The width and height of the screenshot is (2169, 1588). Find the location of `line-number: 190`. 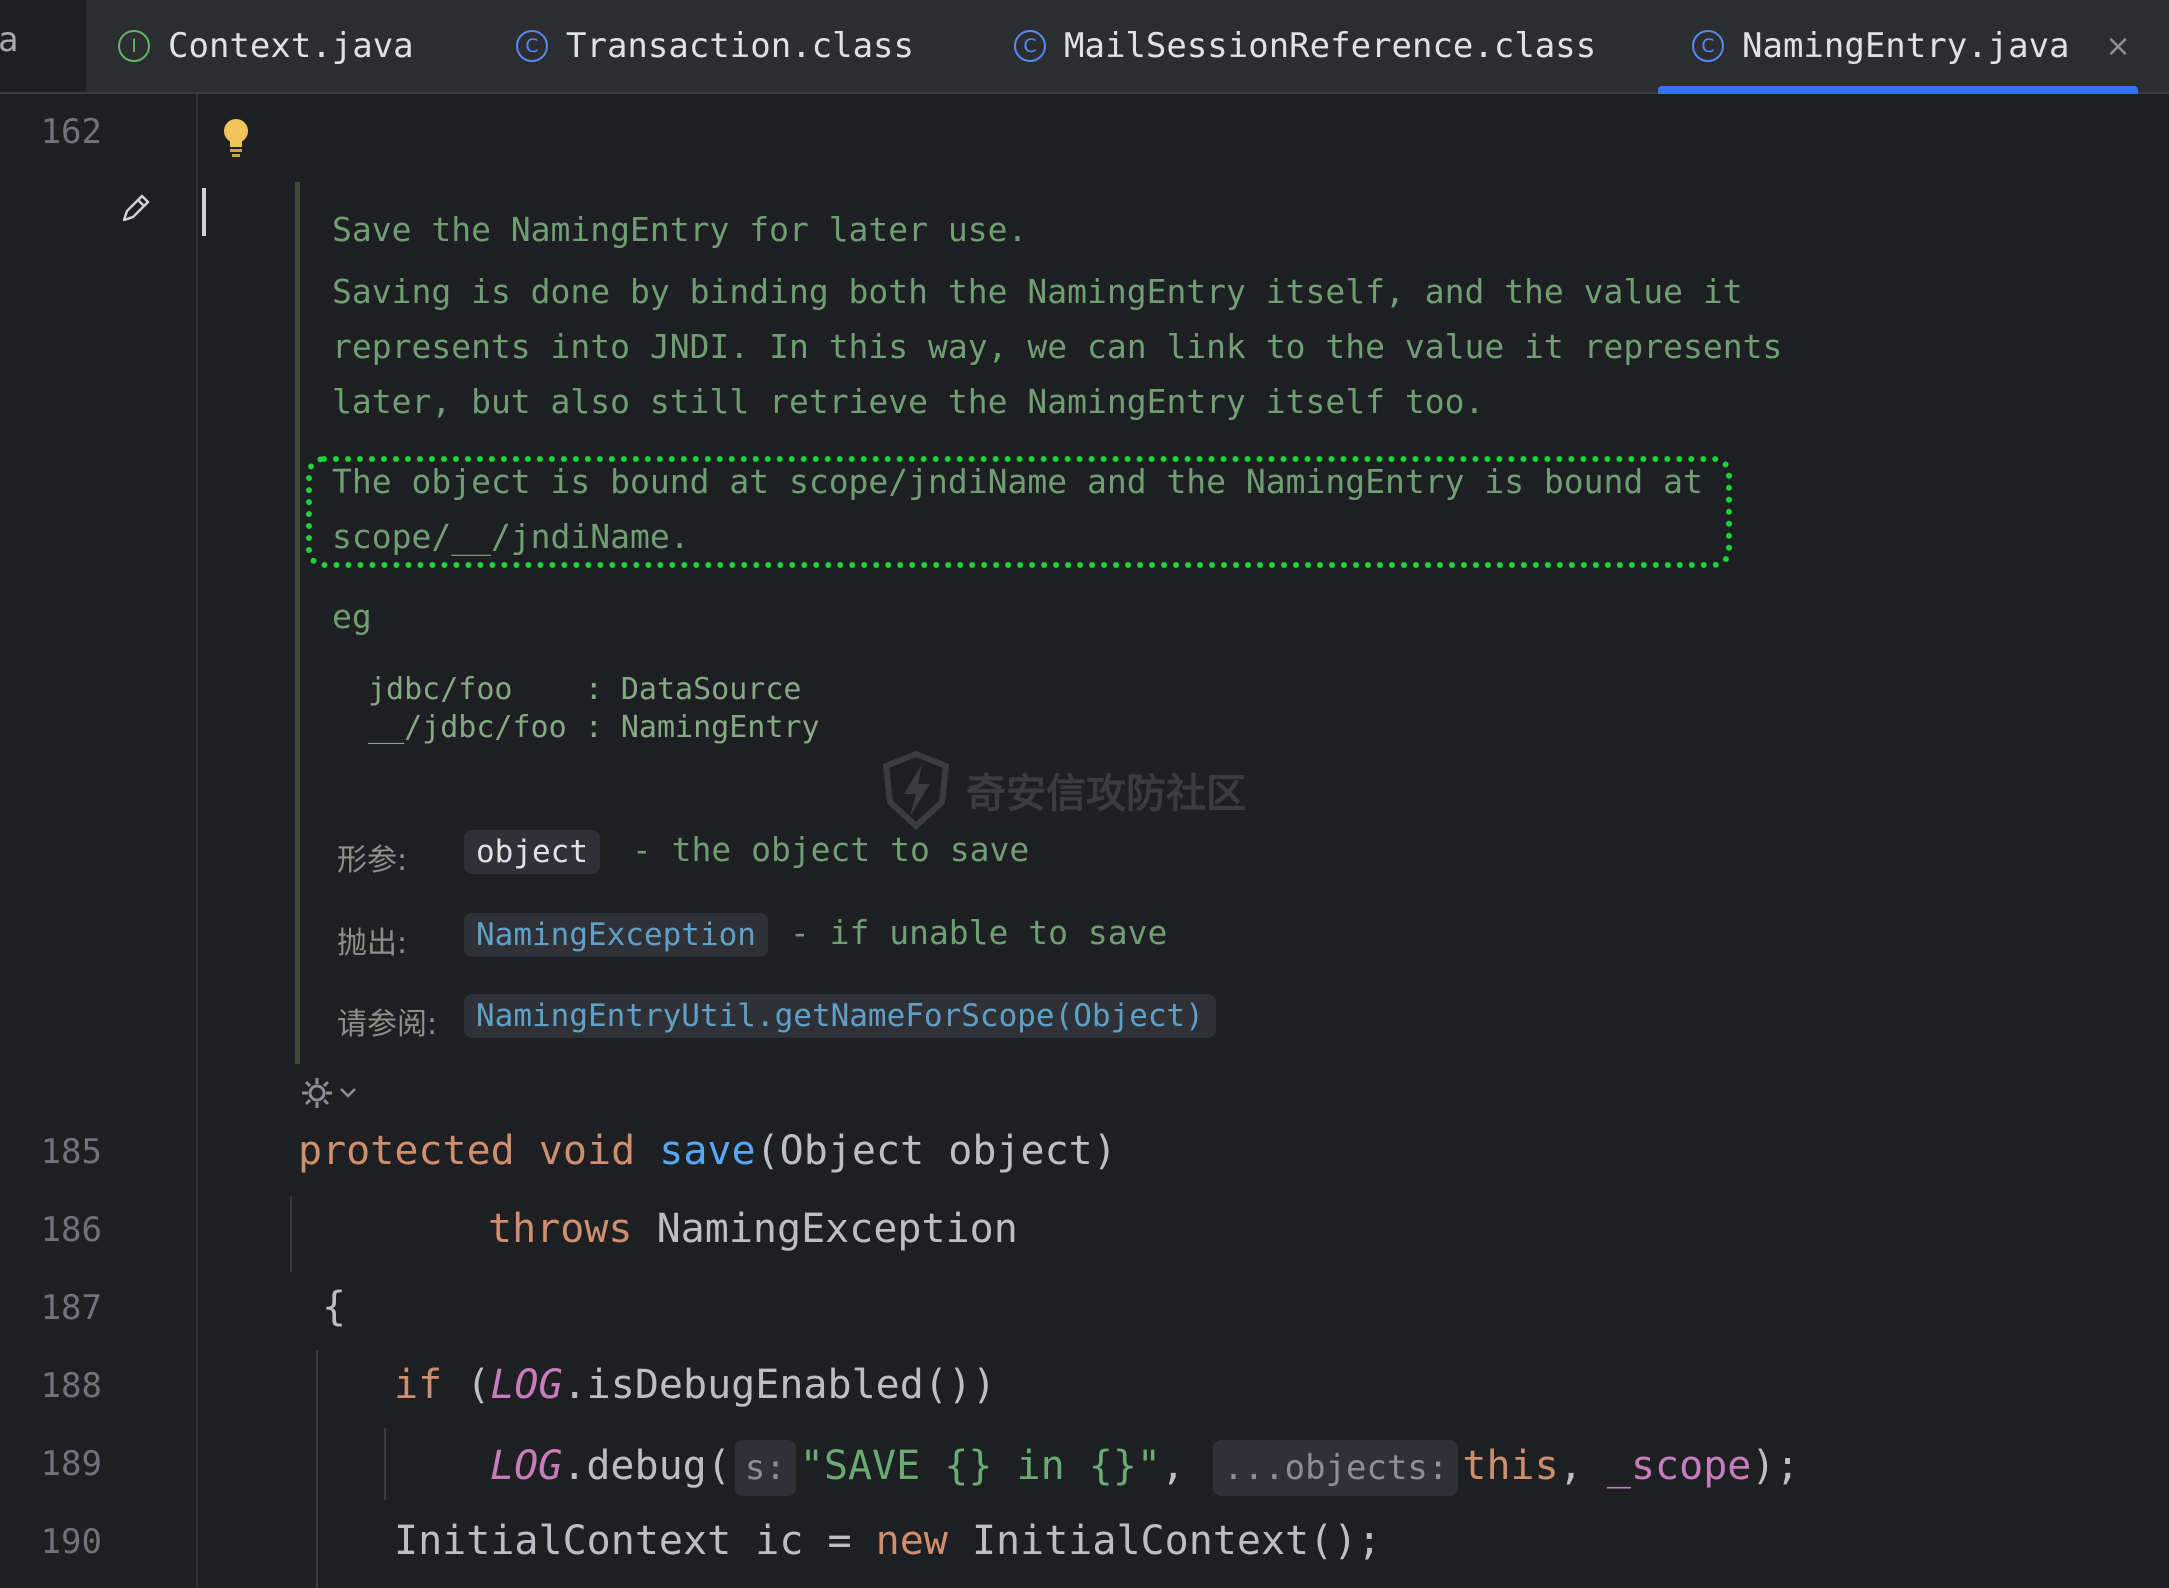

line-number: 190 is located at coordinates (71, 1542).